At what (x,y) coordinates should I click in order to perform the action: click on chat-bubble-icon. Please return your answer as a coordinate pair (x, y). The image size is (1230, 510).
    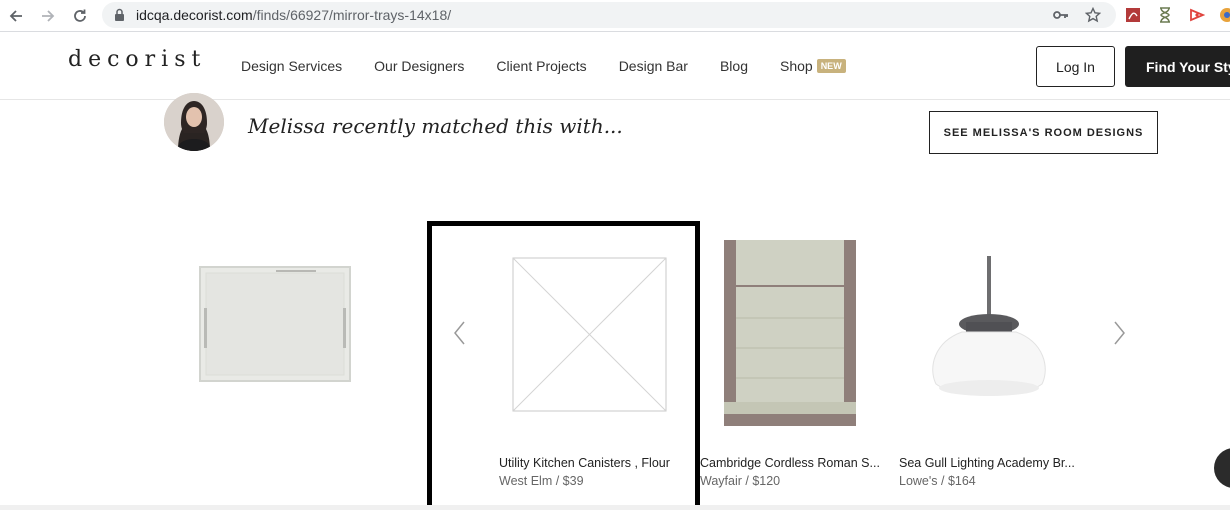
    Looking at the image, I should click on (1222, 468).